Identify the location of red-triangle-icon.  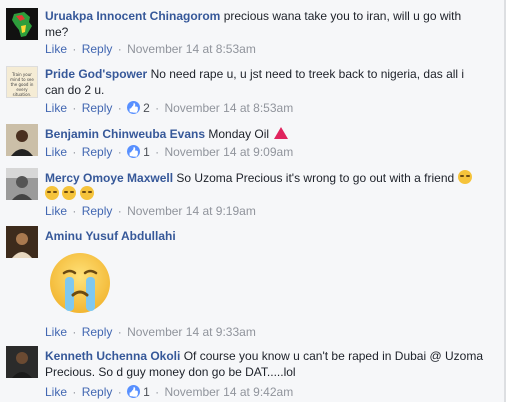
(281, 133).